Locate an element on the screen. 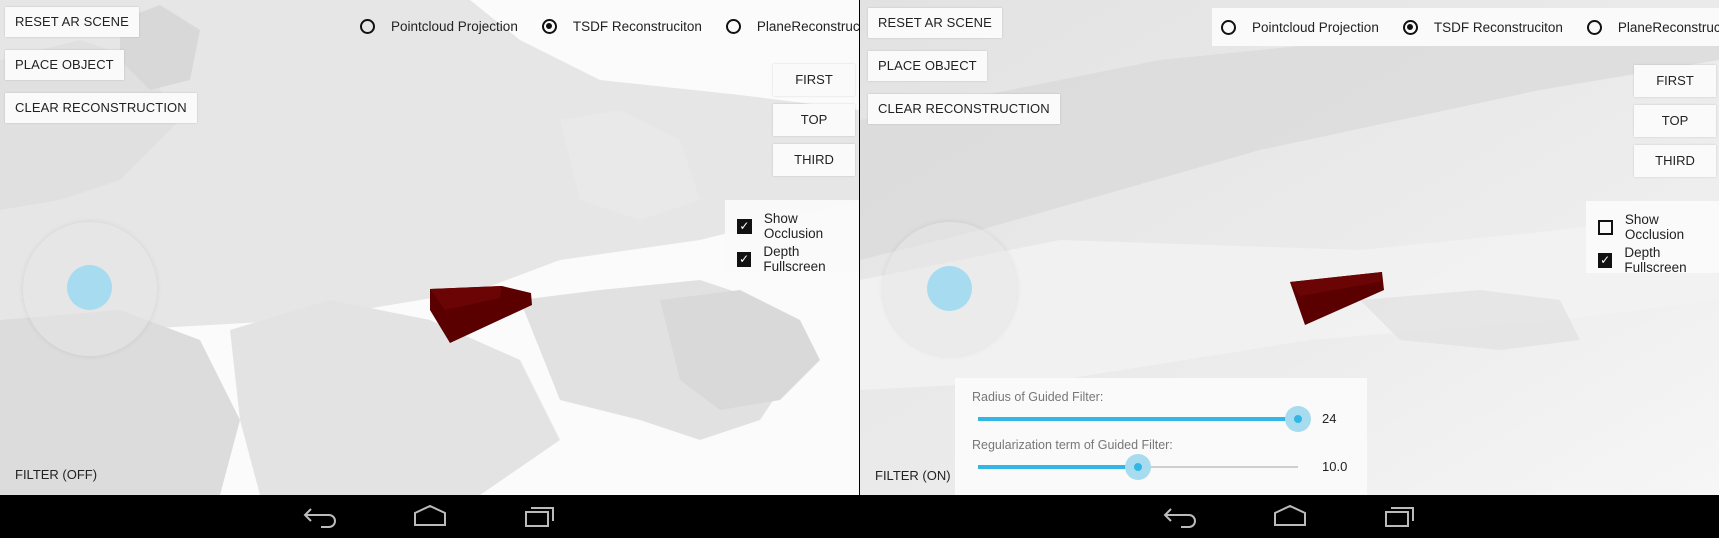  options-checkbox-panel: ✓ Show Occlusion ✓ Depth Fullscreen is located at coordinates (792, 237).